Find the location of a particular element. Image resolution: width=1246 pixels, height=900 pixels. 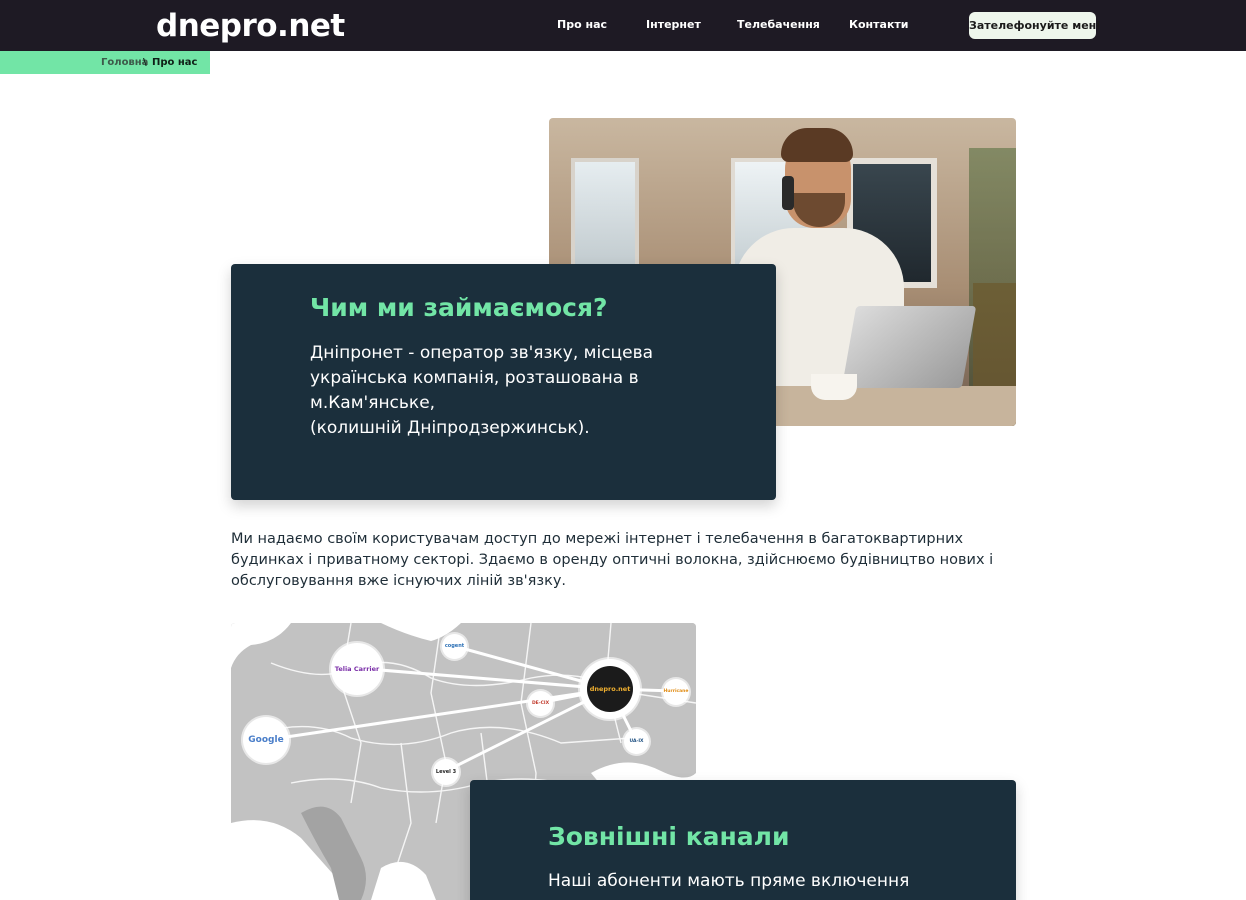

node-dnepro-center: dnepro.net is located at coordinates (610, 689).